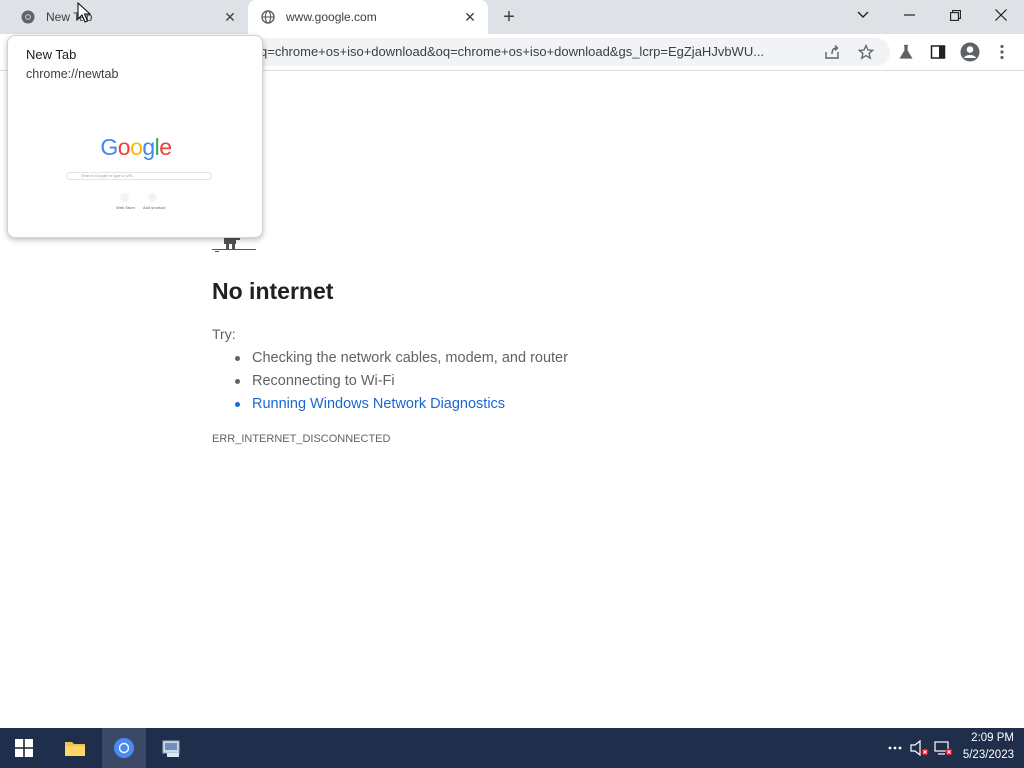  I want to click on tray-network, so click(944, 748).